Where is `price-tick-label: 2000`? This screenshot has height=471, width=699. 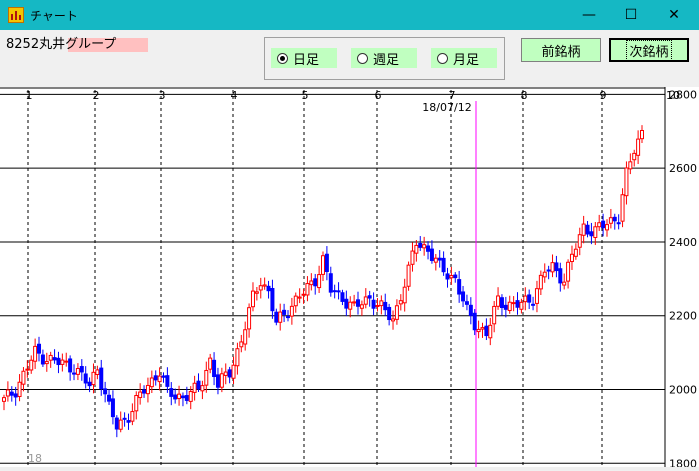 price-tick-label: 2000 is located at coordinates (683, 390).